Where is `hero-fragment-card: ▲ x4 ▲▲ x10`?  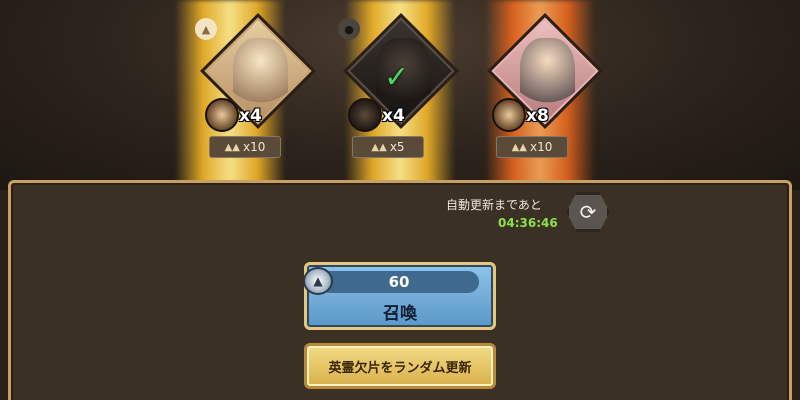
hero-fragment-card: ▲ x4 ▲▲ x10 is located at coordinates (260, 88).